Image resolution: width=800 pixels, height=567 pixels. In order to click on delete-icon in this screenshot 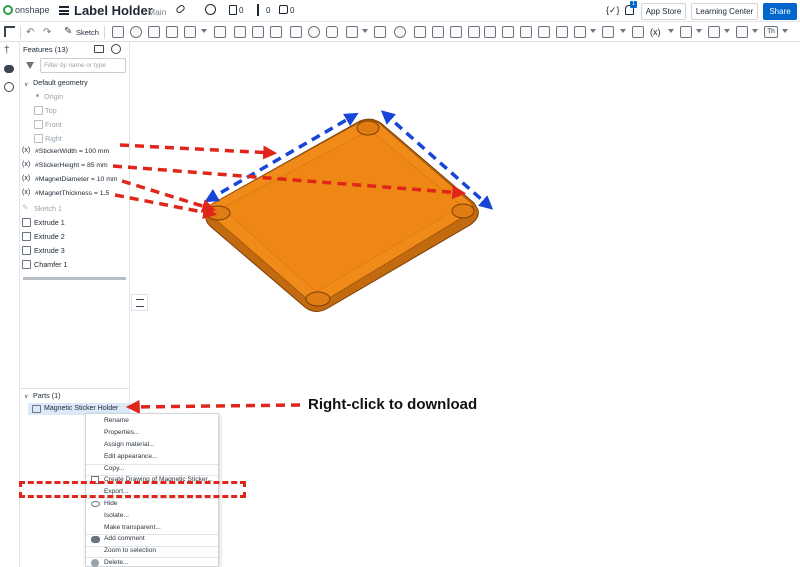, I will do `click(95, 563)`.